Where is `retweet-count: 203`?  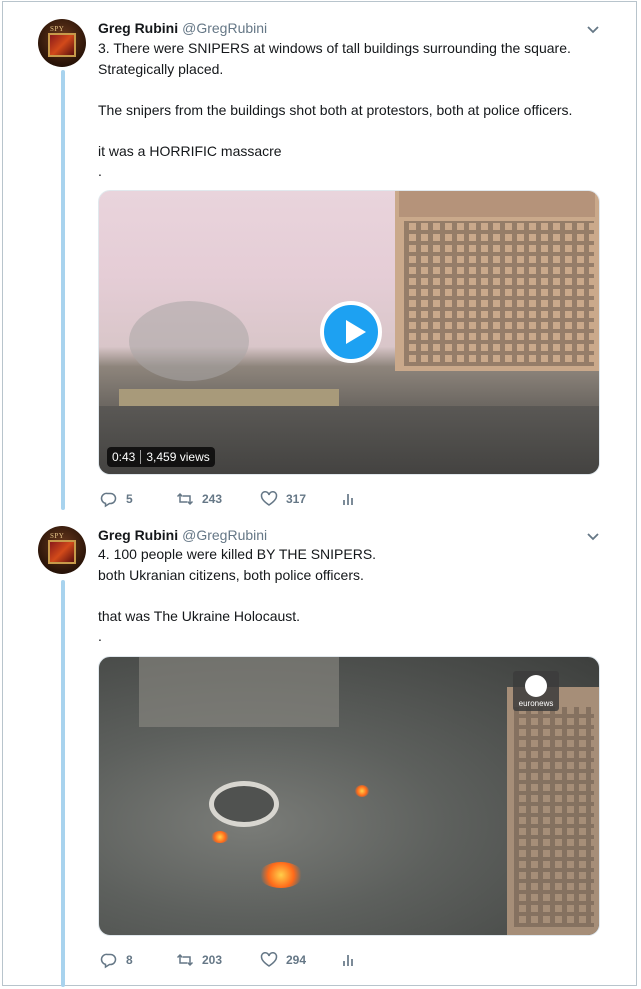 retweet-count: 203 is located at coordinates (212, 960).